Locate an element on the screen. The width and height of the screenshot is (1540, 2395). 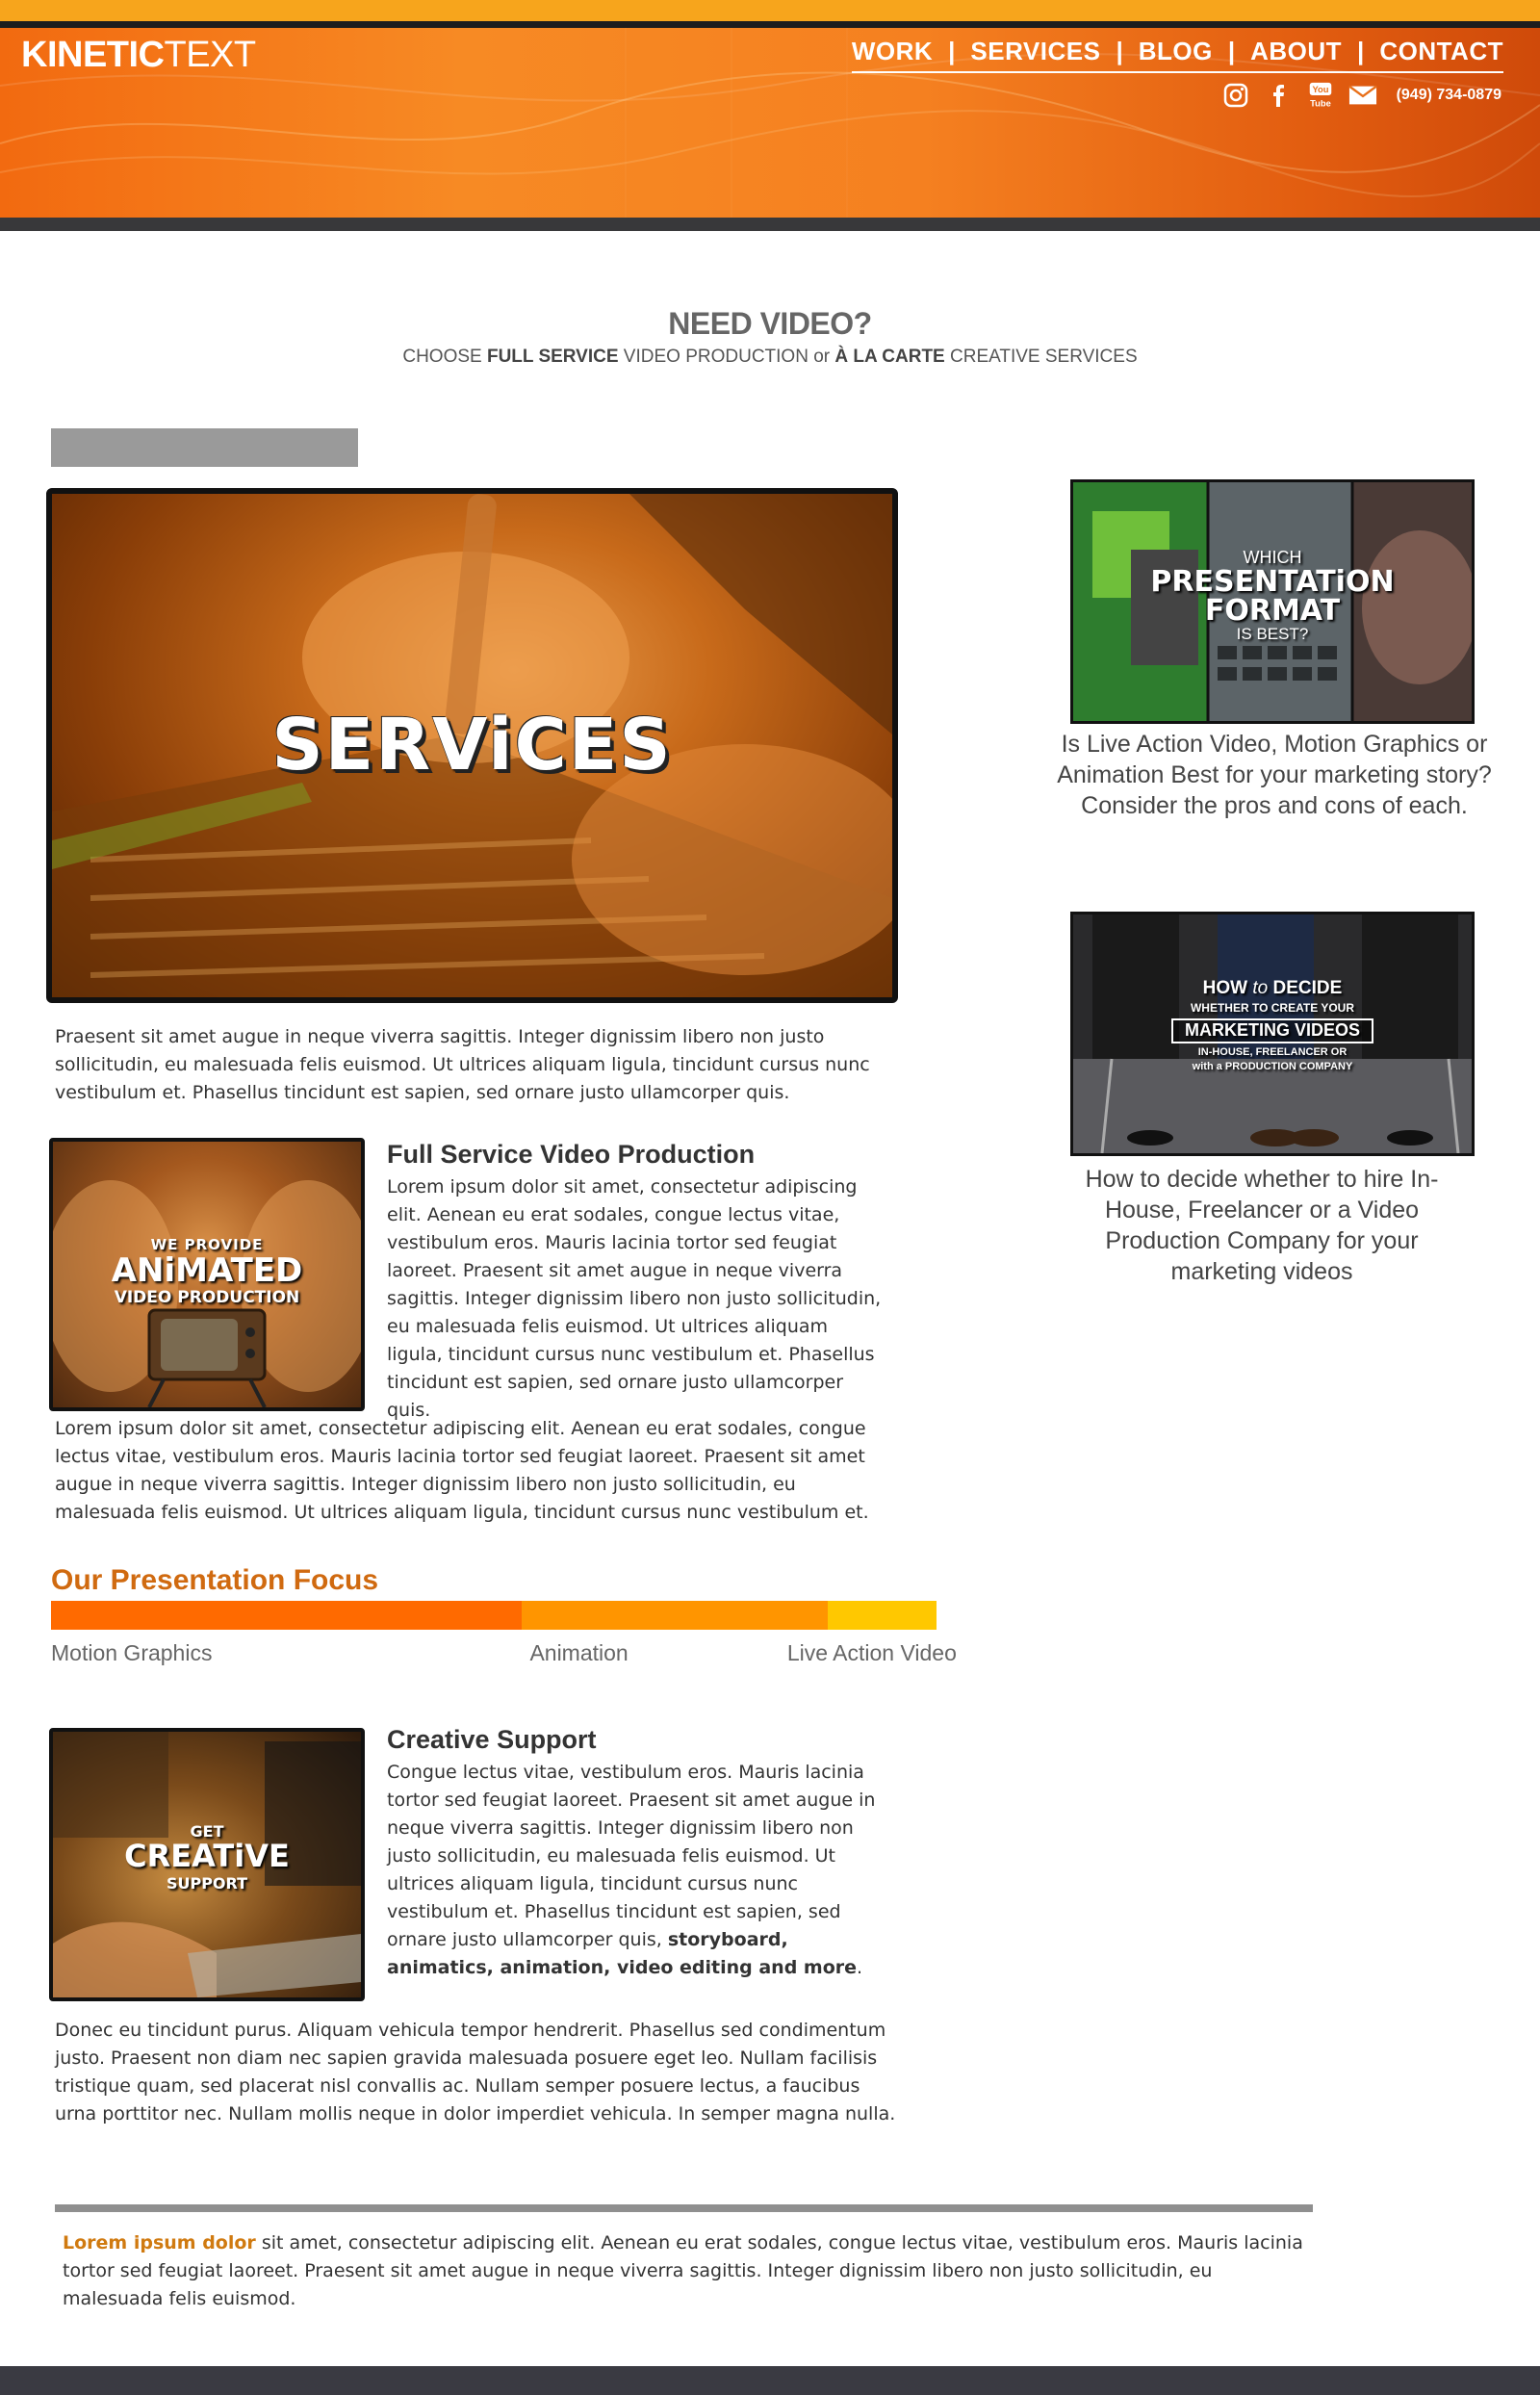
footer-divider is located at coordinates (684, 2208).